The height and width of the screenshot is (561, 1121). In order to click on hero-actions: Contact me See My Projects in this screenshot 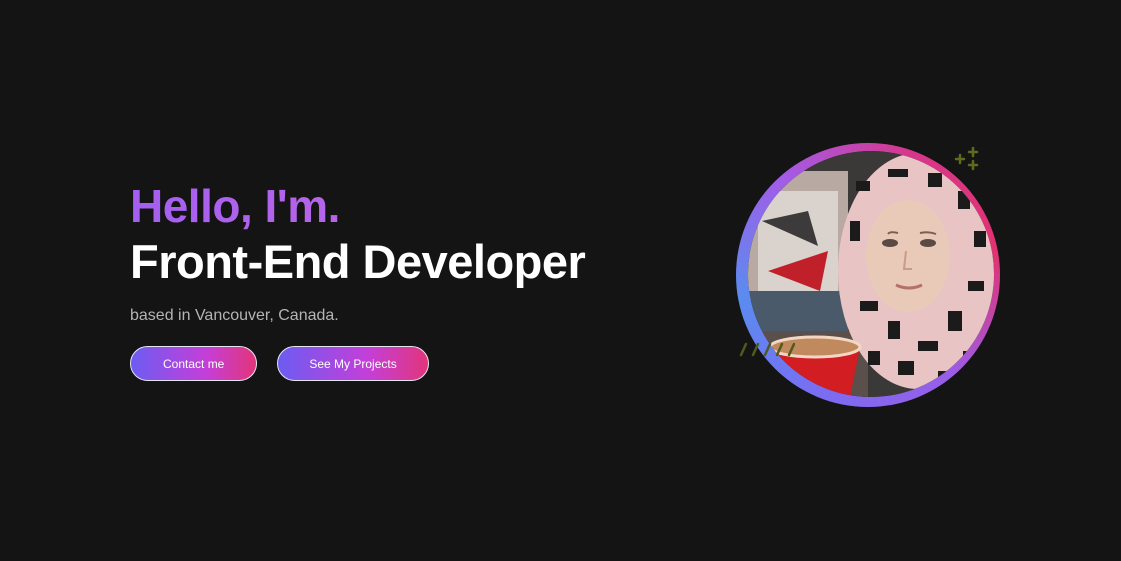, I will do `click(357, 363)`.